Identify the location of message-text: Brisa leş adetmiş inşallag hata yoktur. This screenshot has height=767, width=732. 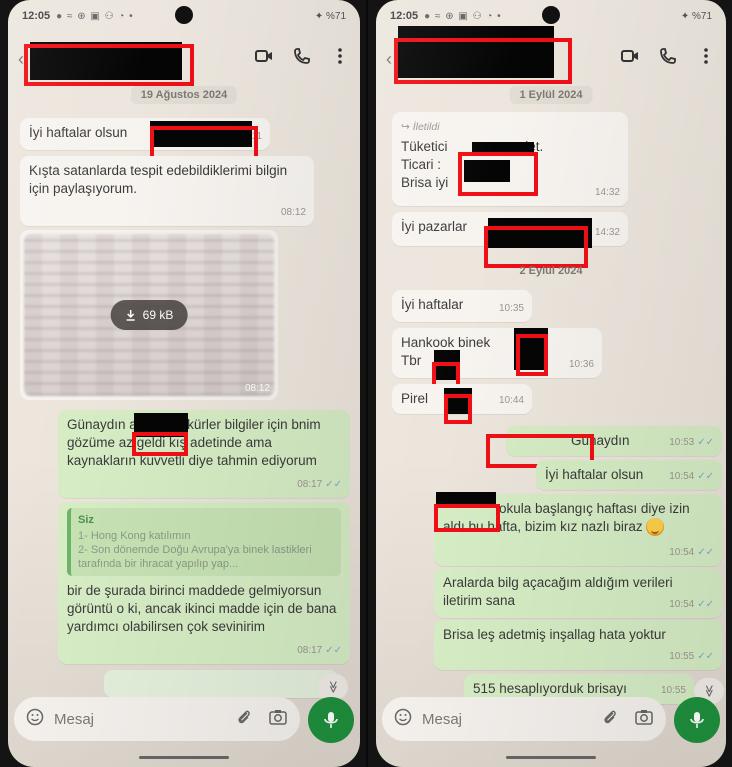
(554, 634).